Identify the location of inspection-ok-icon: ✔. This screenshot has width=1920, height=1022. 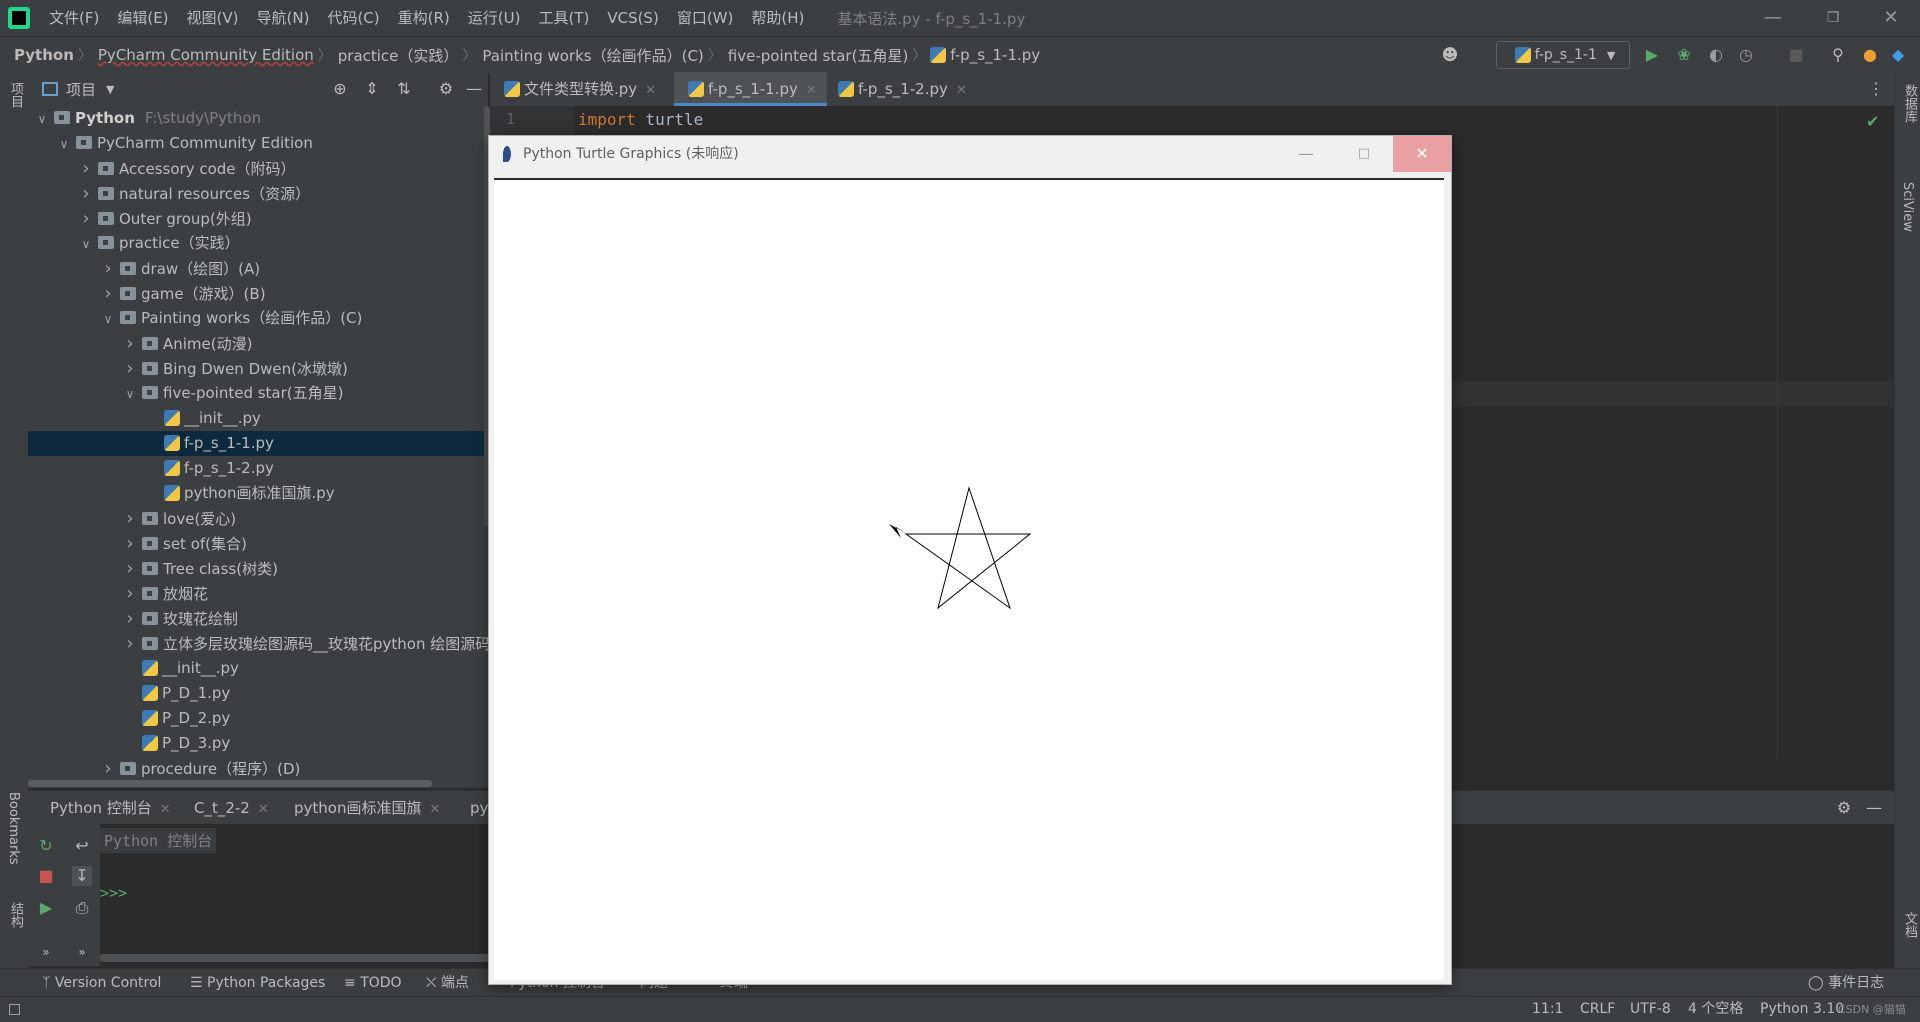
(1872, 121).